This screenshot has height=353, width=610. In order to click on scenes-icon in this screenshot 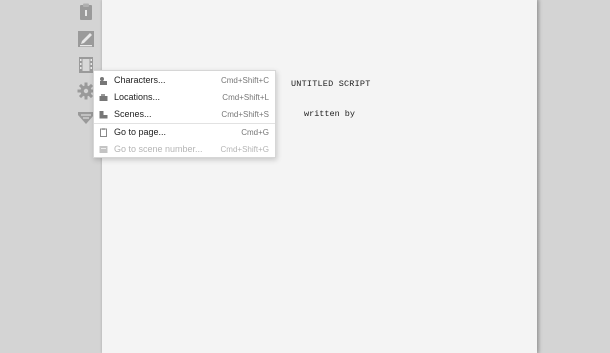, I will do `click(103, 114)`.